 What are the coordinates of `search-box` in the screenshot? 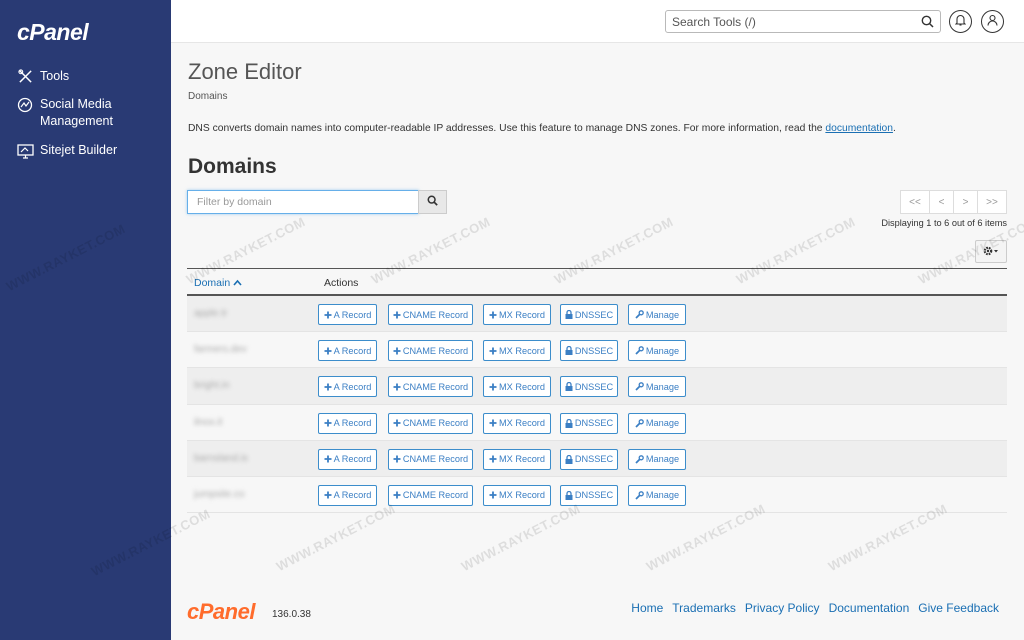 It's located at (803, 21).